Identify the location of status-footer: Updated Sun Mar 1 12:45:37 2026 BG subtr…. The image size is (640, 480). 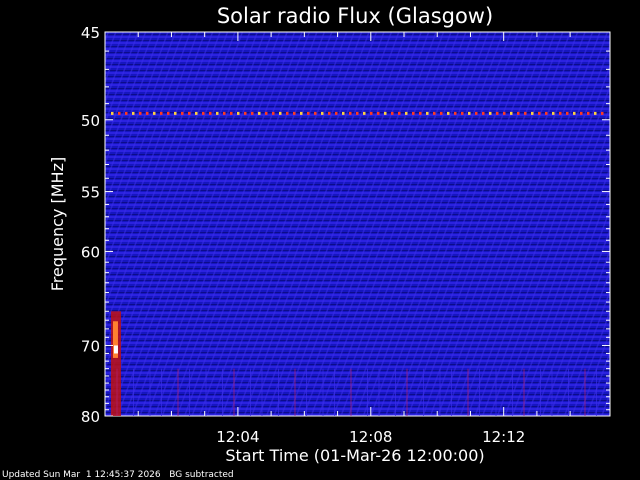
(118, 475).